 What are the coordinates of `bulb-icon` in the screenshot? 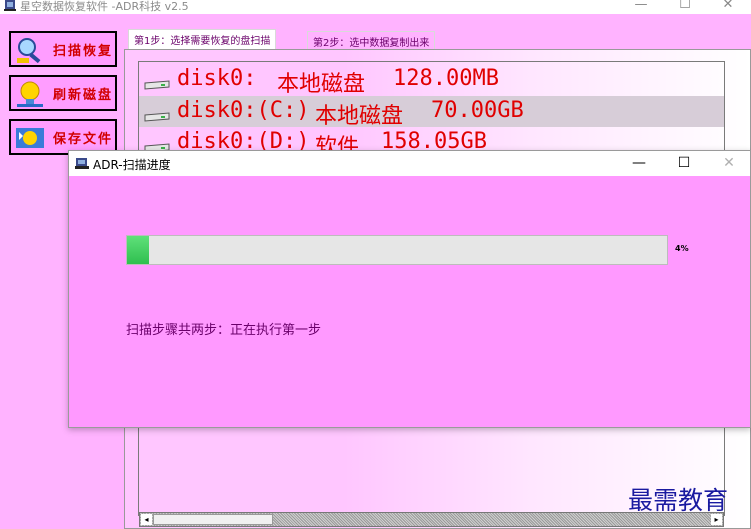 It's located at (30, 94).